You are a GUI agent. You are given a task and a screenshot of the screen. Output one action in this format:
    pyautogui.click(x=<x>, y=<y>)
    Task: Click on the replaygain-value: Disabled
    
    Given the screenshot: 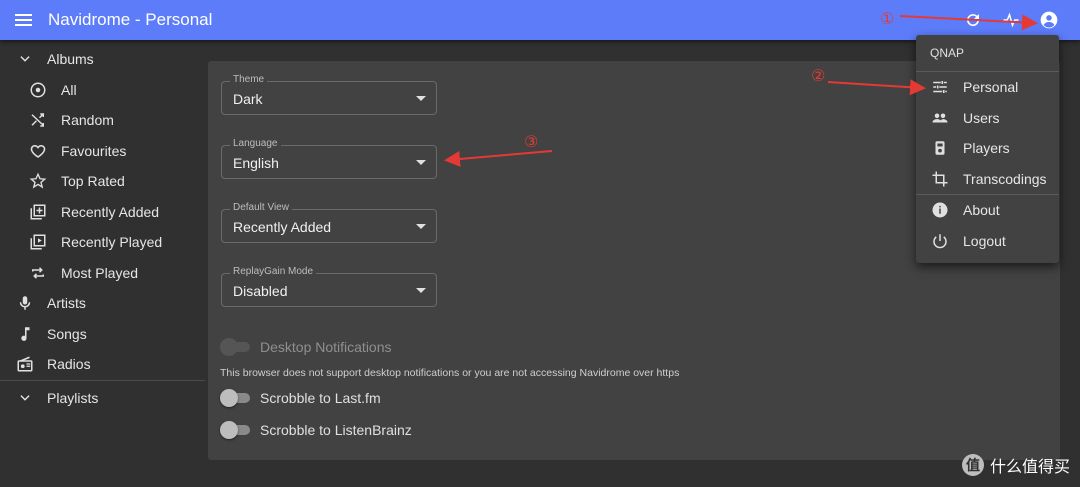 What is the action you would take?
    pyautogui.click(x=260, y=291)
    